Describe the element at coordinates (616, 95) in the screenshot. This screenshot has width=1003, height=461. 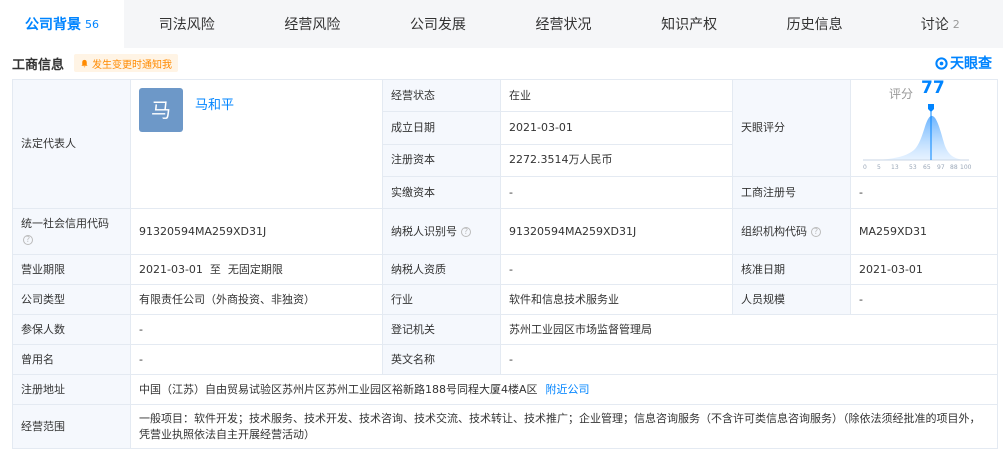
I see `status-value: 在业` at that location.